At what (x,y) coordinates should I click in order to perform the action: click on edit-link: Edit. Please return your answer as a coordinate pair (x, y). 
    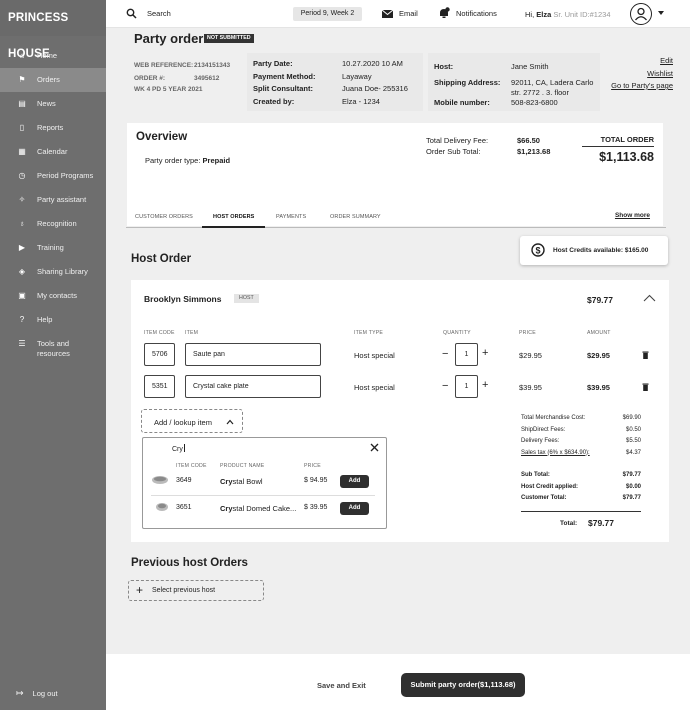
    Looking at the image, I should click on (642, 61).